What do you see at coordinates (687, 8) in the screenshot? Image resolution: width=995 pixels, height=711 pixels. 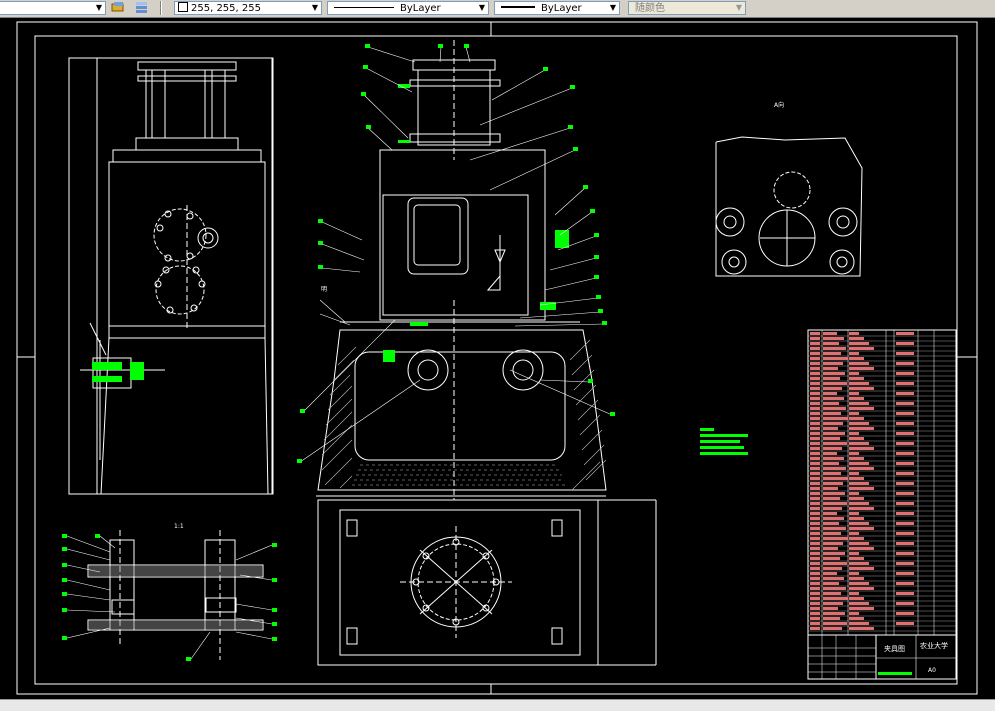 I see `plotstyle-dropdown: 随颜色 ▼` at bounding box center [687, 8].